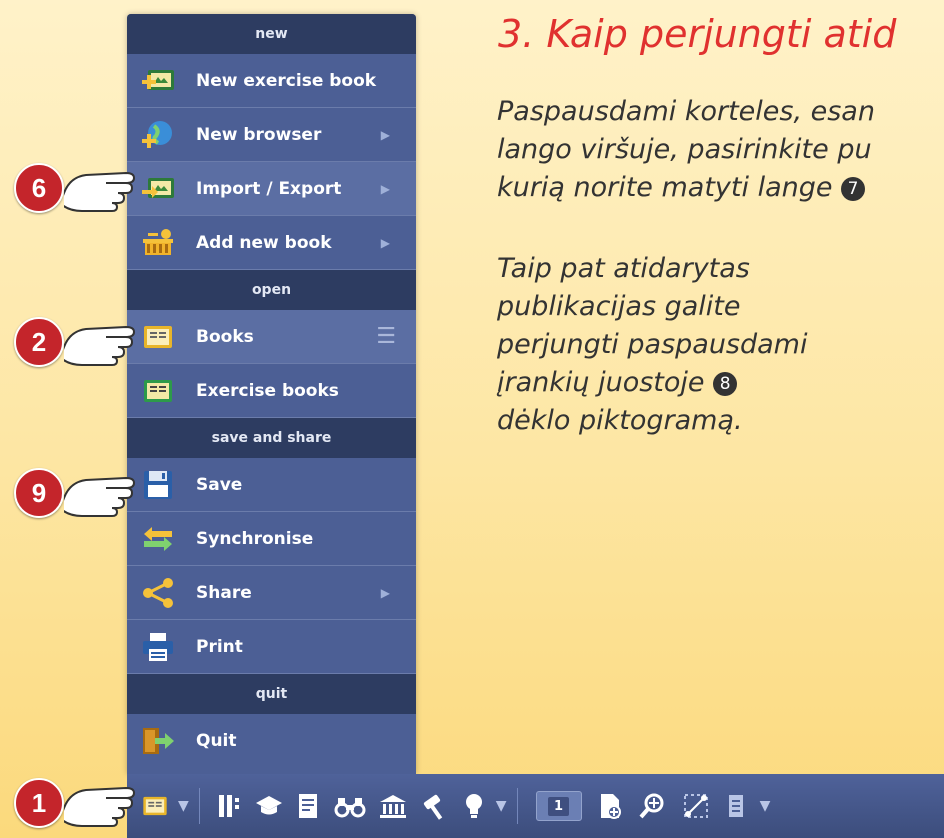 Image resolution: width=944 pixels, height=838 pixels. I want to click on share-icon, so click(158, 592).